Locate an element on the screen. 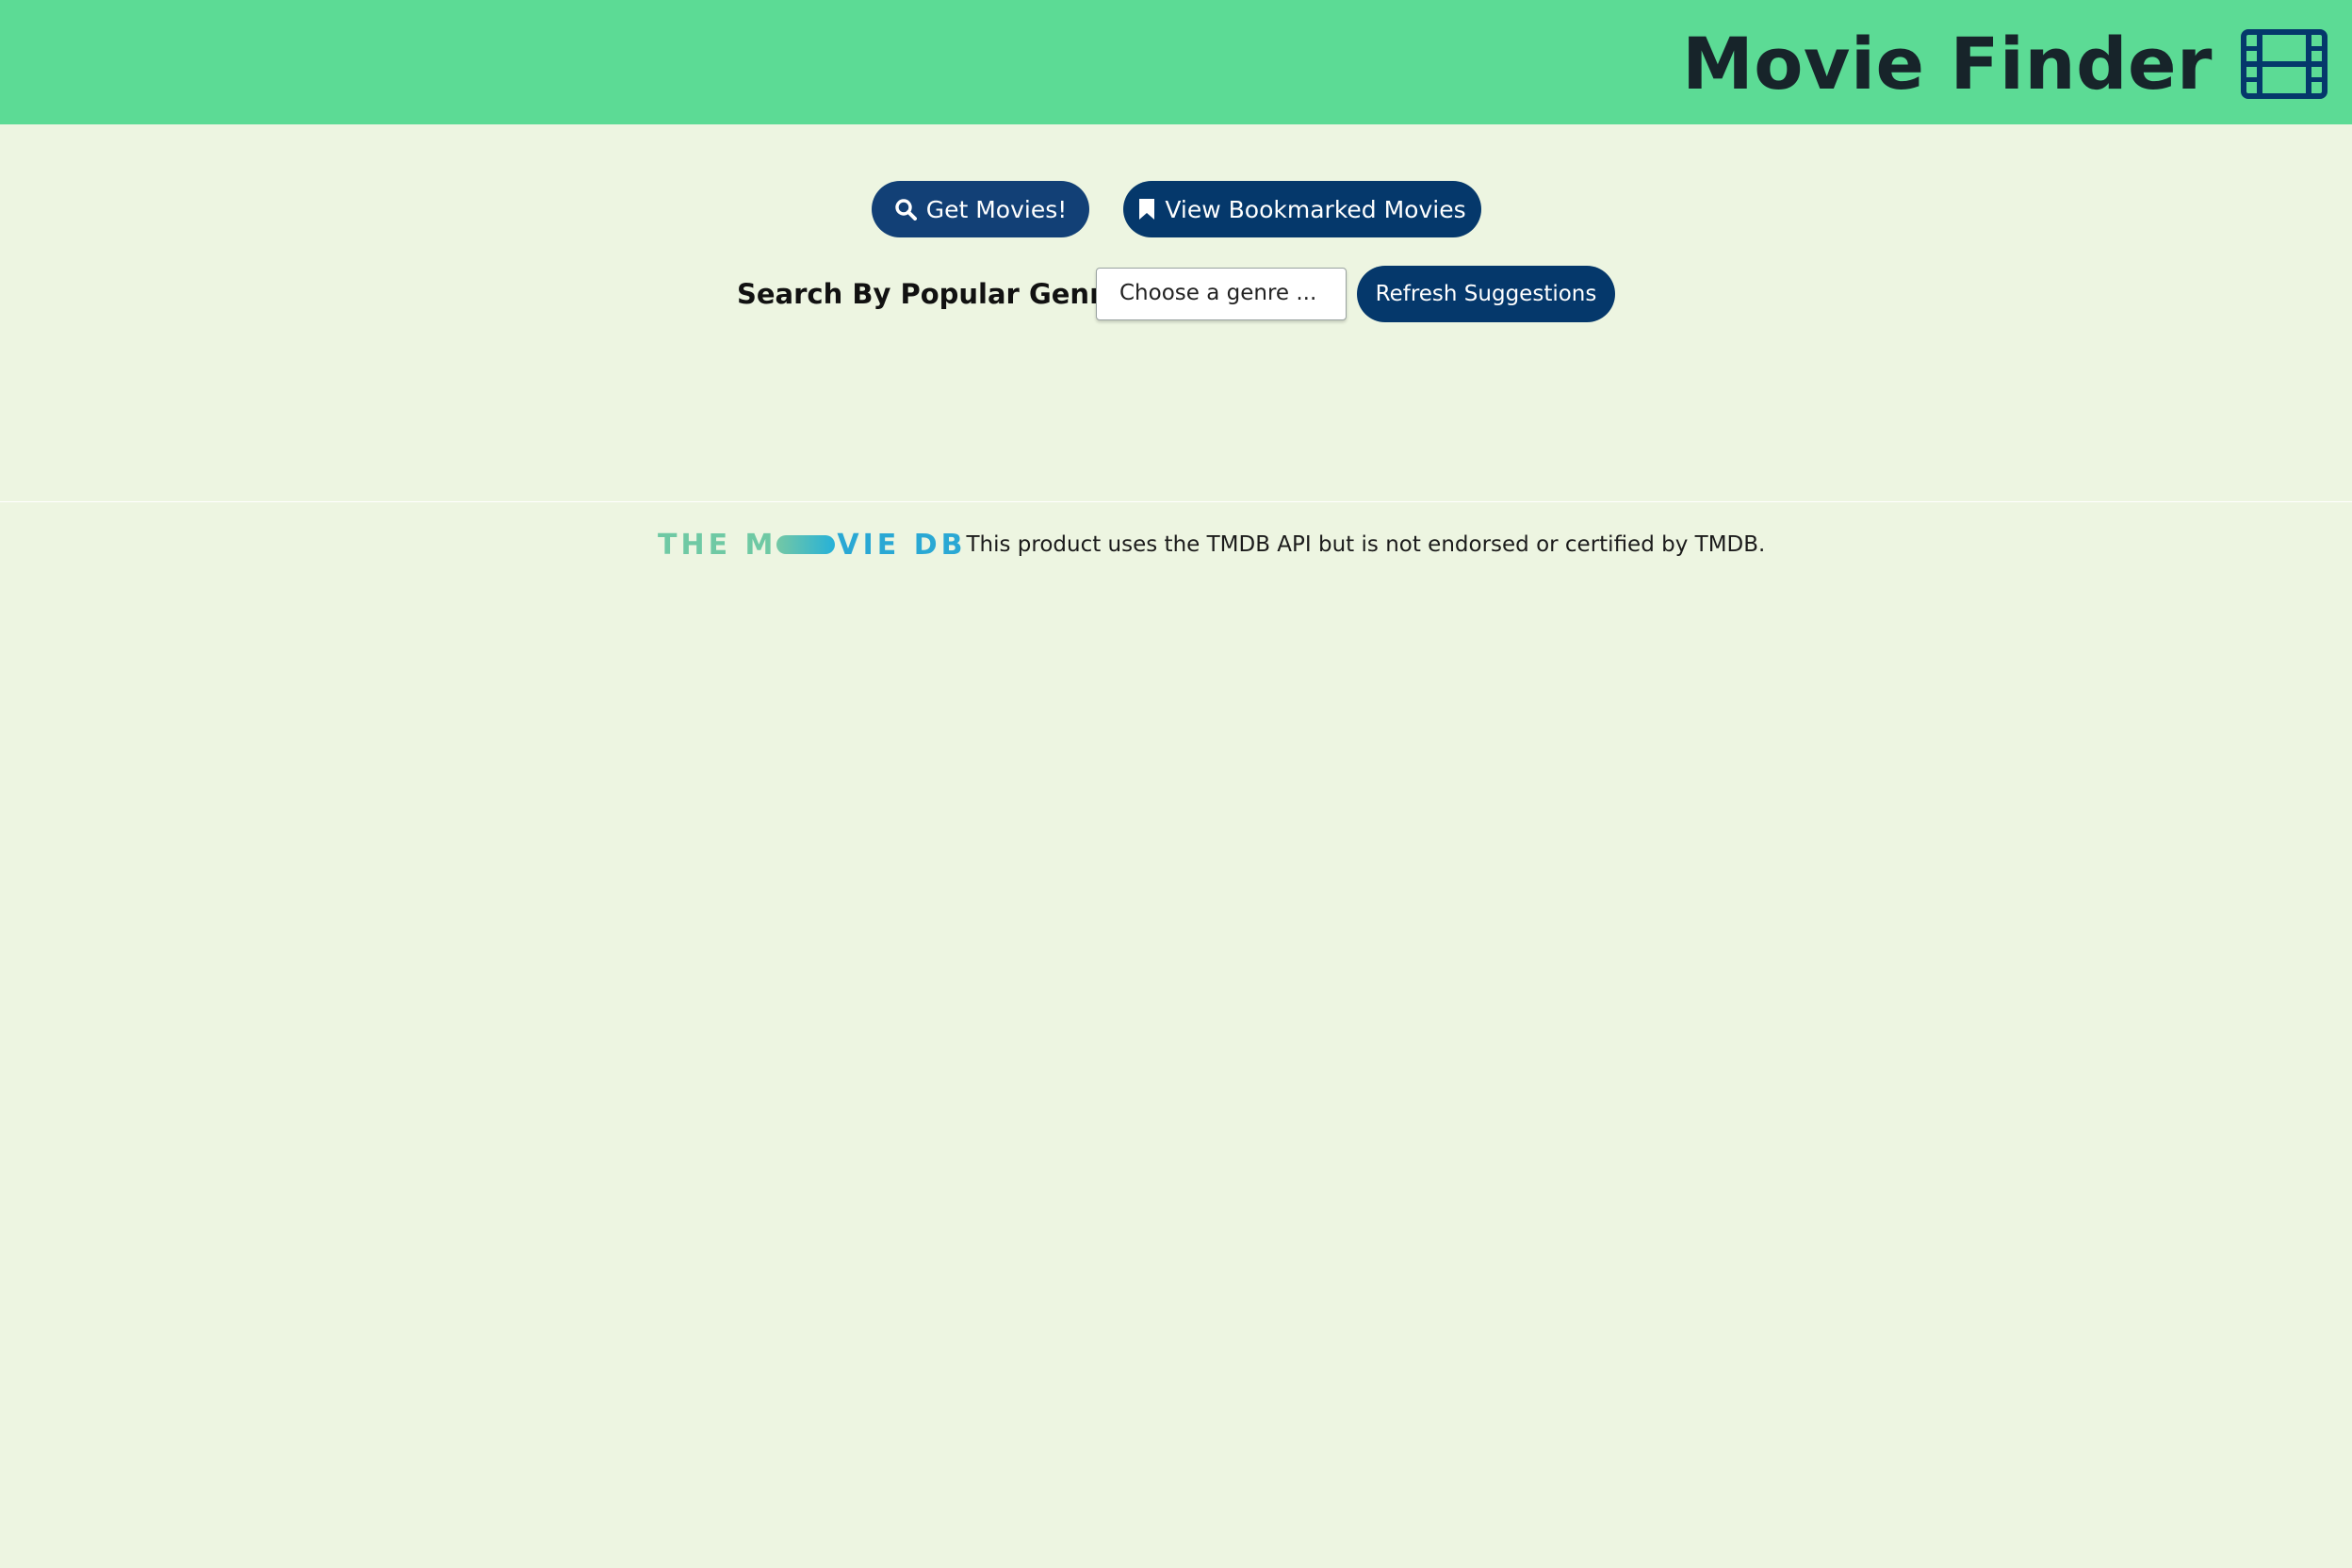 This screenshot has width=2352, height=1568. footer-divider is located at coordinates (1176, 502).